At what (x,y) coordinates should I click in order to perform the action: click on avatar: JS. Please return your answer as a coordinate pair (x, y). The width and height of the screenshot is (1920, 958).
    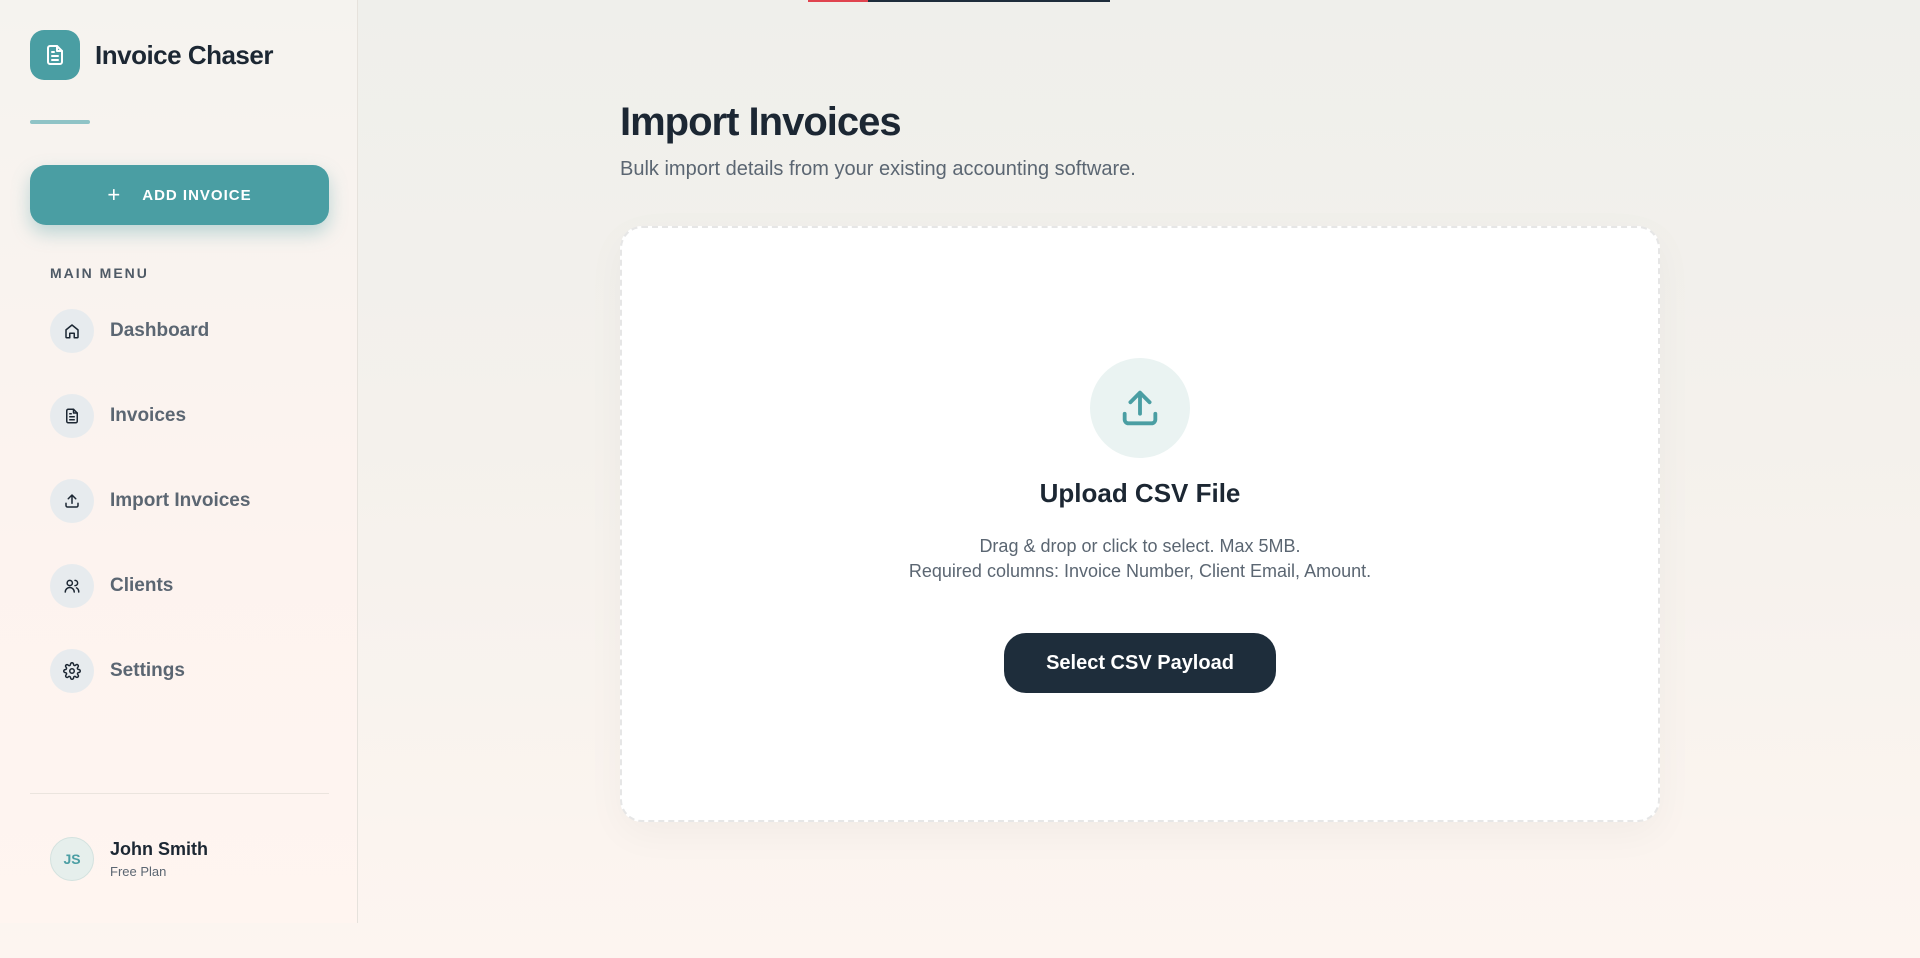
    Looking at the image, I should click on (72, 859).